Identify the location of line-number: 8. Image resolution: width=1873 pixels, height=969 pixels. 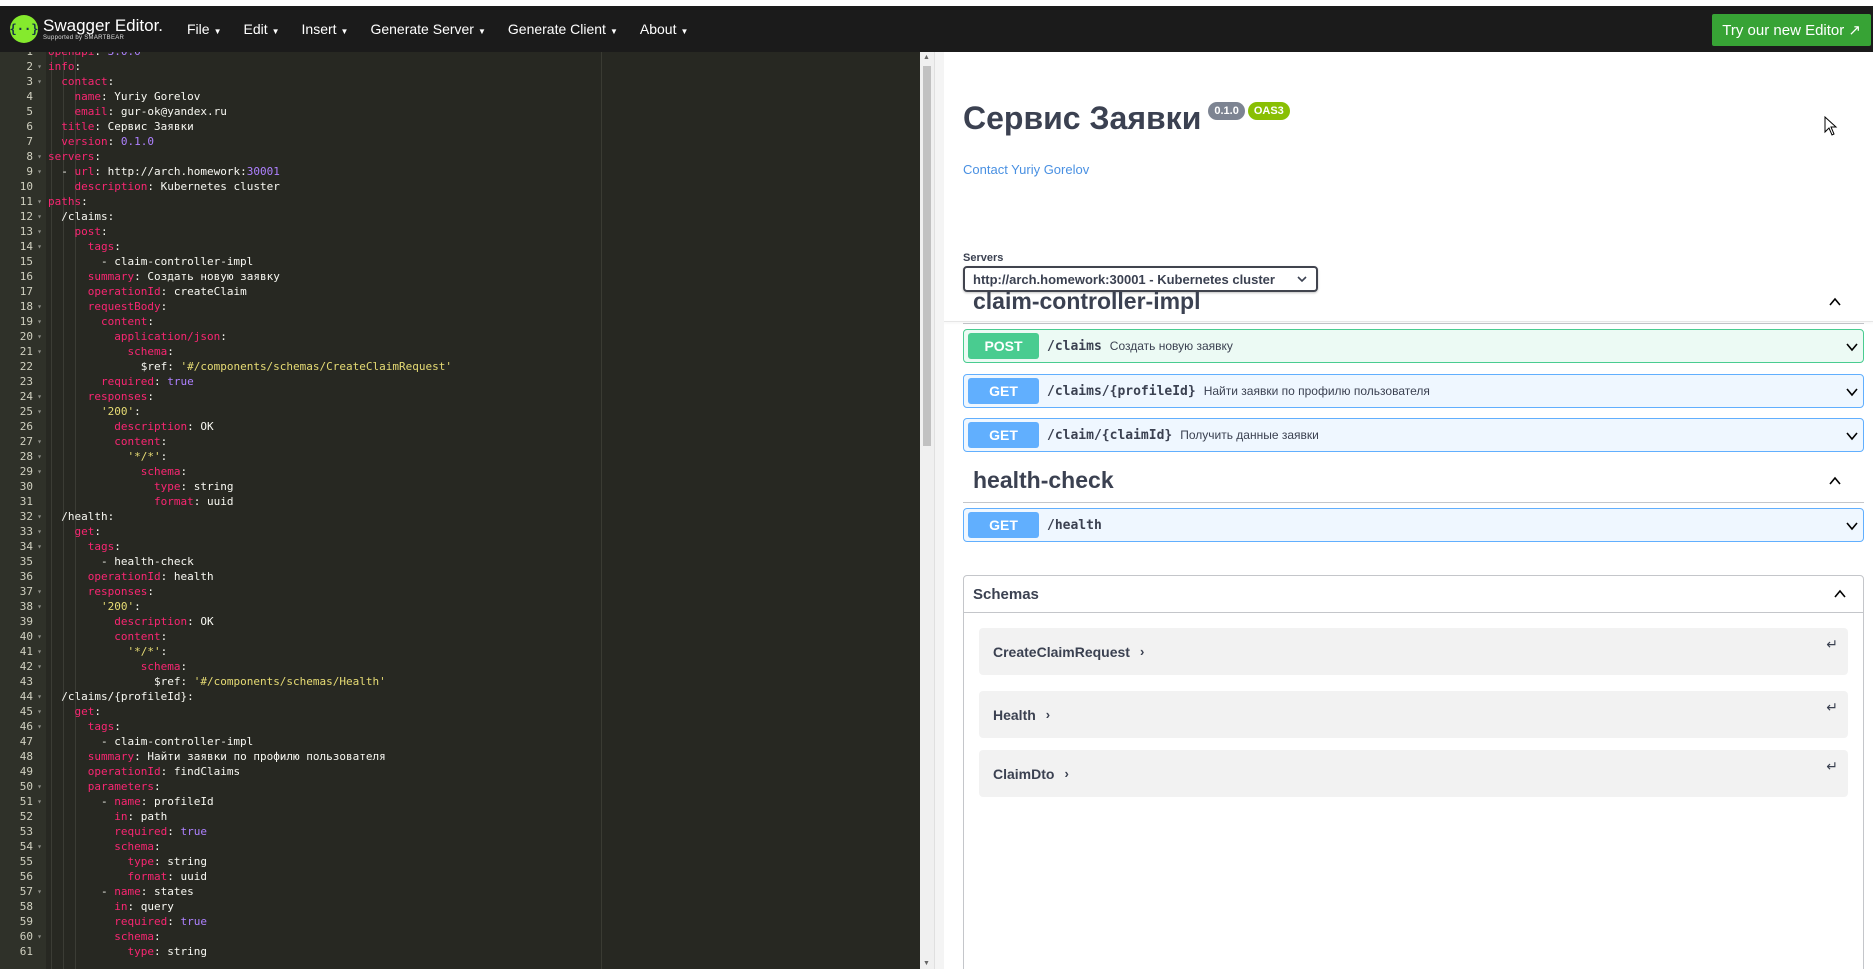
(29, 156).